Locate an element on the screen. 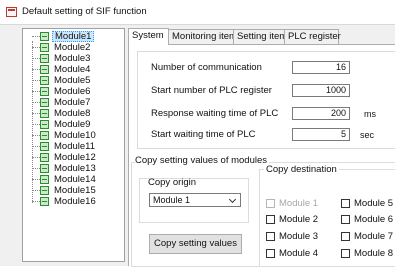  tree-item-module4: Module4 is located at coordinates (74, 69).